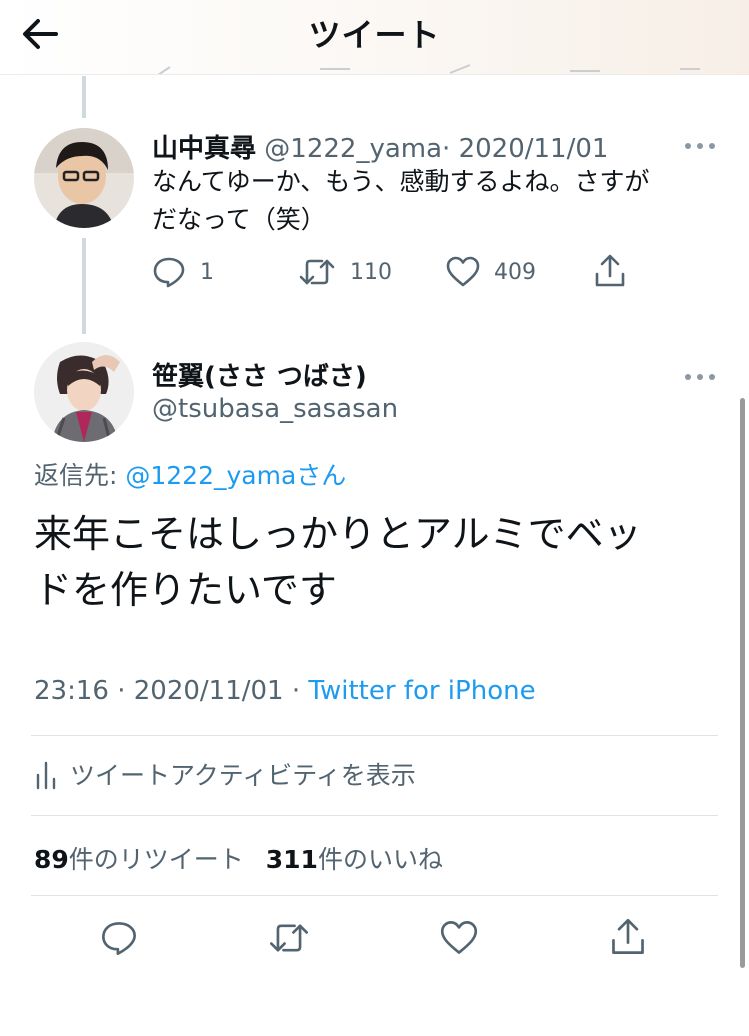  Describe the element at coordinates (291, 859) in the screenshot. I see `like-total: 311` at that location.